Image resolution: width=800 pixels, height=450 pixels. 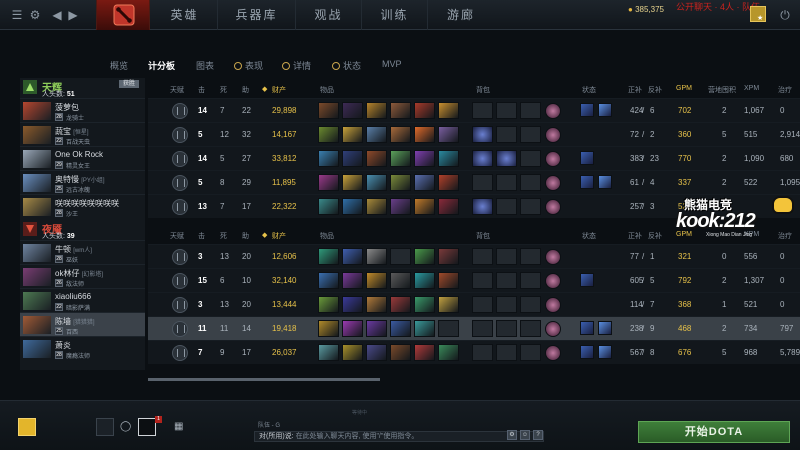 I want to click on table-row: 14 5 27 33,812 383 23 770 2 1,090 680/, so click(x=474, y=158).